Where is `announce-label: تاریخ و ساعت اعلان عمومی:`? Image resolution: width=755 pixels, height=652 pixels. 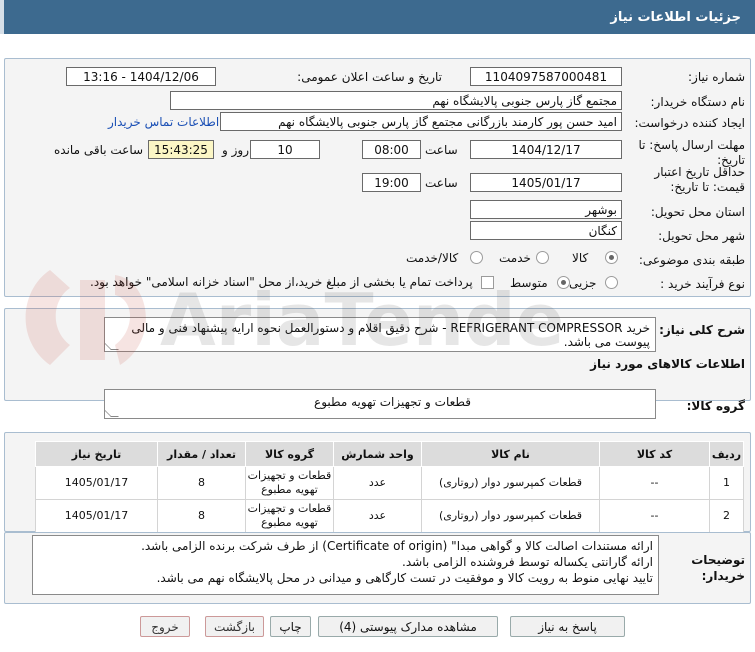
announce-label: تاریخ و ساعت اعلان عمومی: is located at coordinates (369, 77).